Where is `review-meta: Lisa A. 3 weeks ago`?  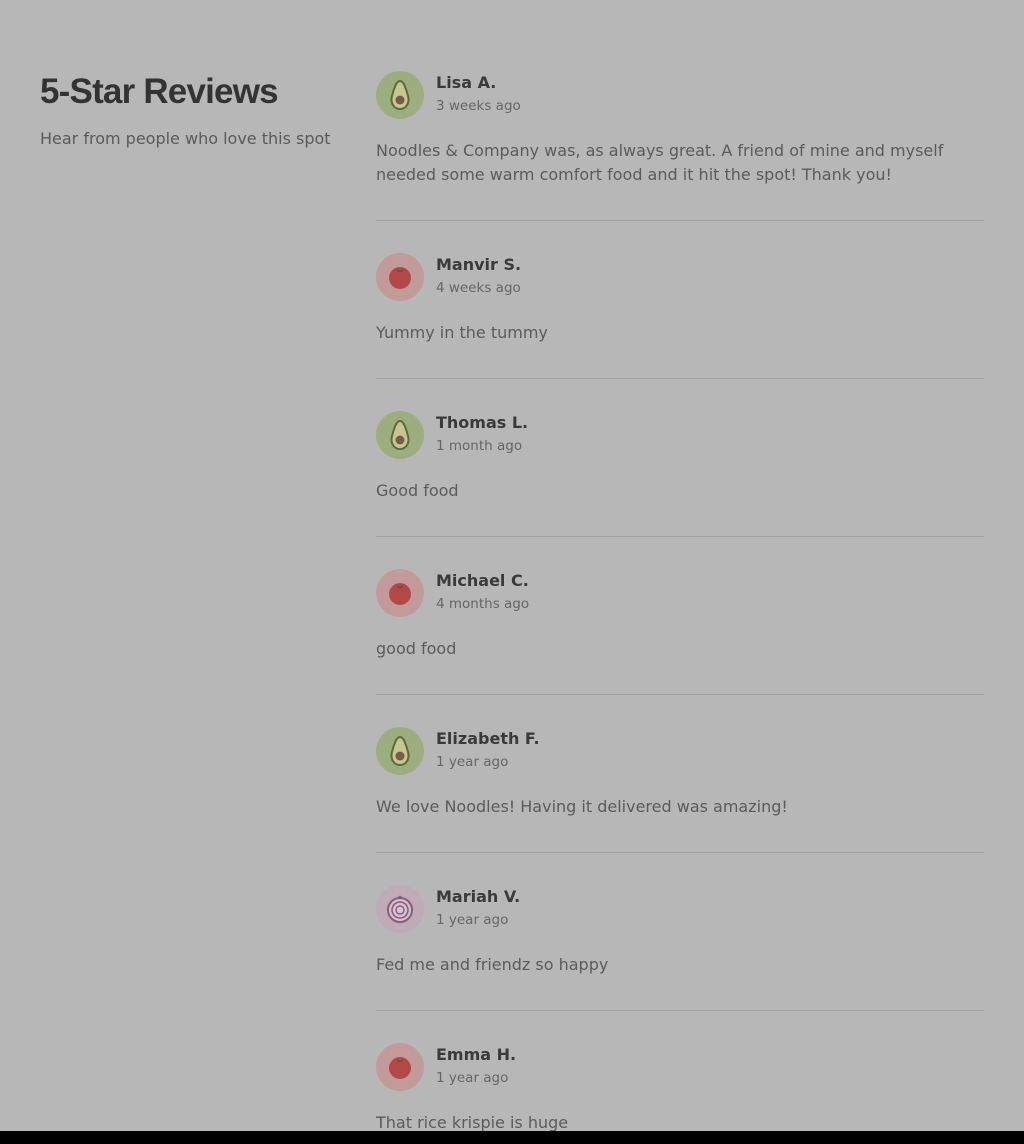
review-meta: Lisa A. 3 weeks ago is located at coordinates (478, 93).